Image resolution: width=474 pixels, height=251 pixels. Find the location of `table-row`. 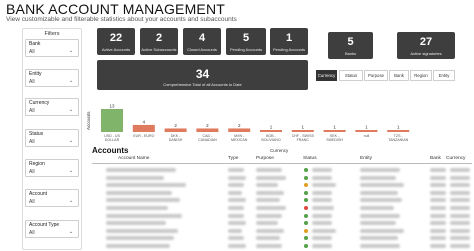

table-row is located at coordinates (282, 246).